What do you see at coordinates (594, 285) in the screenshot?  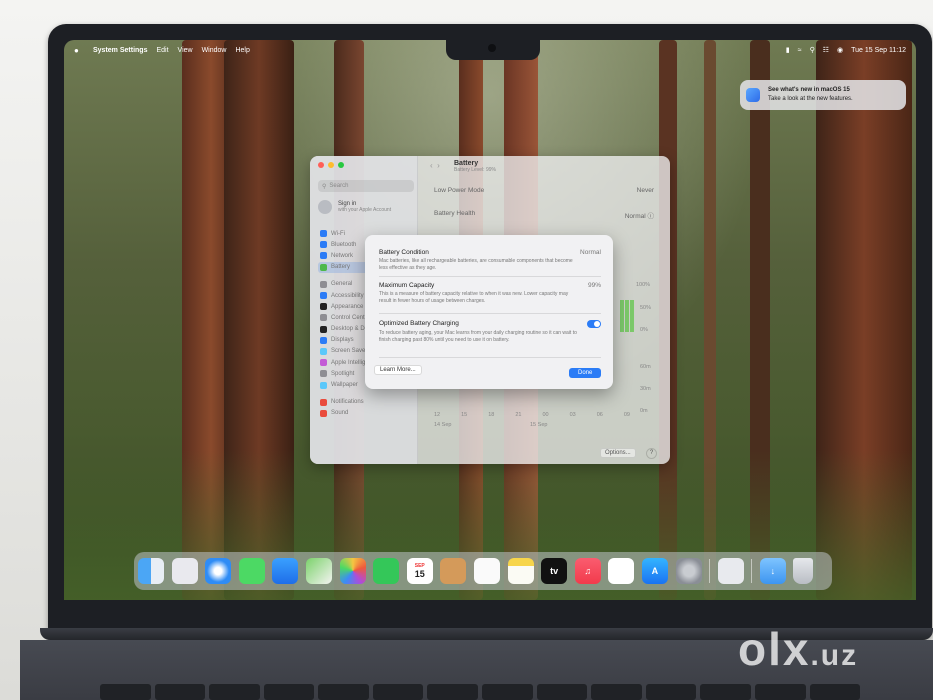 I see `maximum-capacity-value: 99%` at bounding box center [594, 285].